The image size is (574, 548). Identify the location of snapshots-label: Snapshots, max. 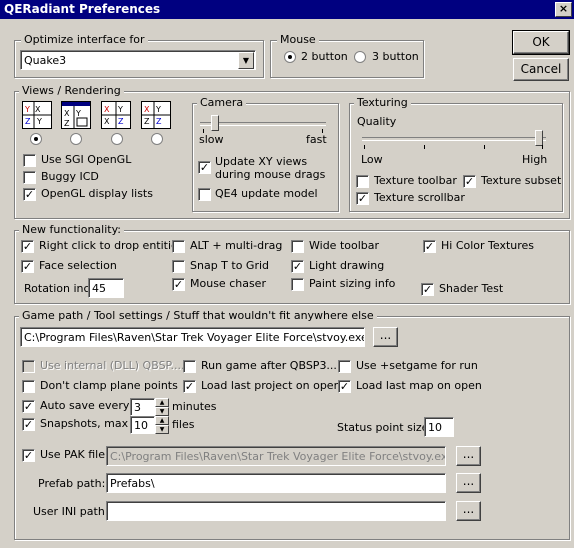
(84, 423).